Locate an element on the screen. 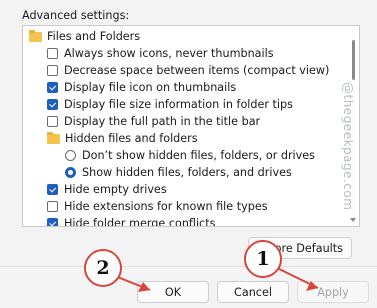 The height and width of the screenshot is (308, 377). apply-button: Apply is located at coordinates (333, 292).